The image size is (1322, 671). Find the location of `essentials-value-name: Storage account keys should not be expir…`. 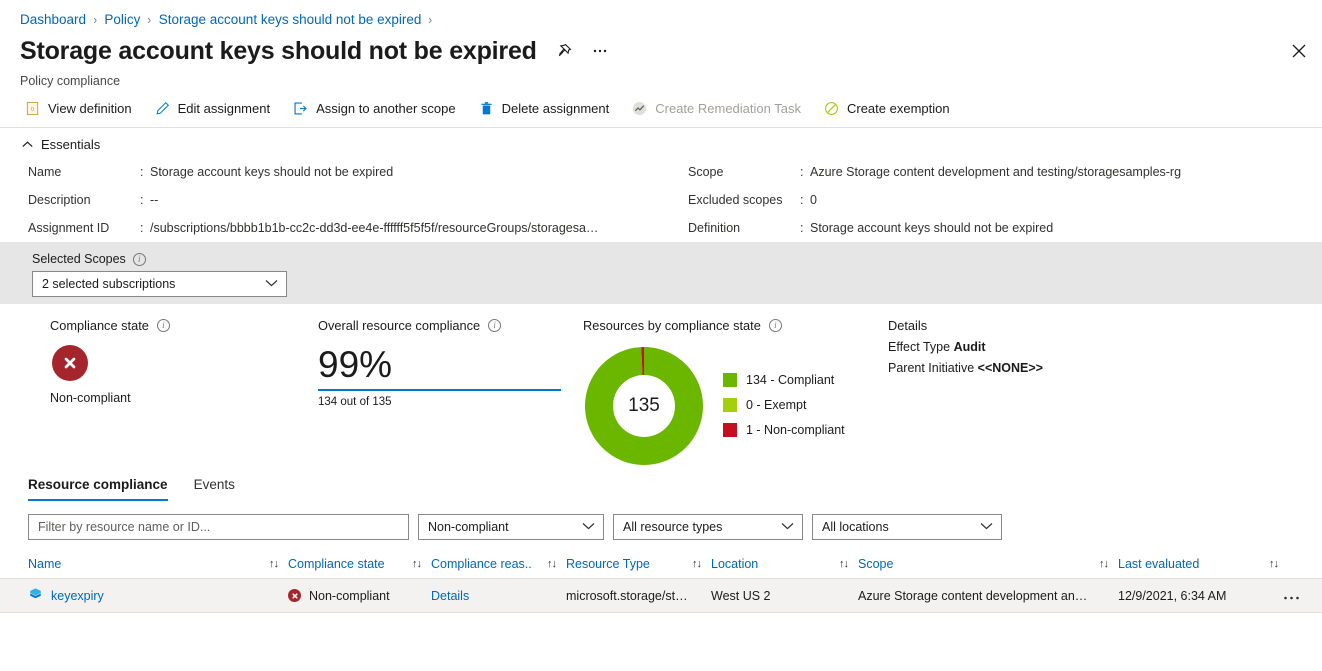

essentials-value-name: Storage account keys should not be expir… is located at coordinates (272, 172).